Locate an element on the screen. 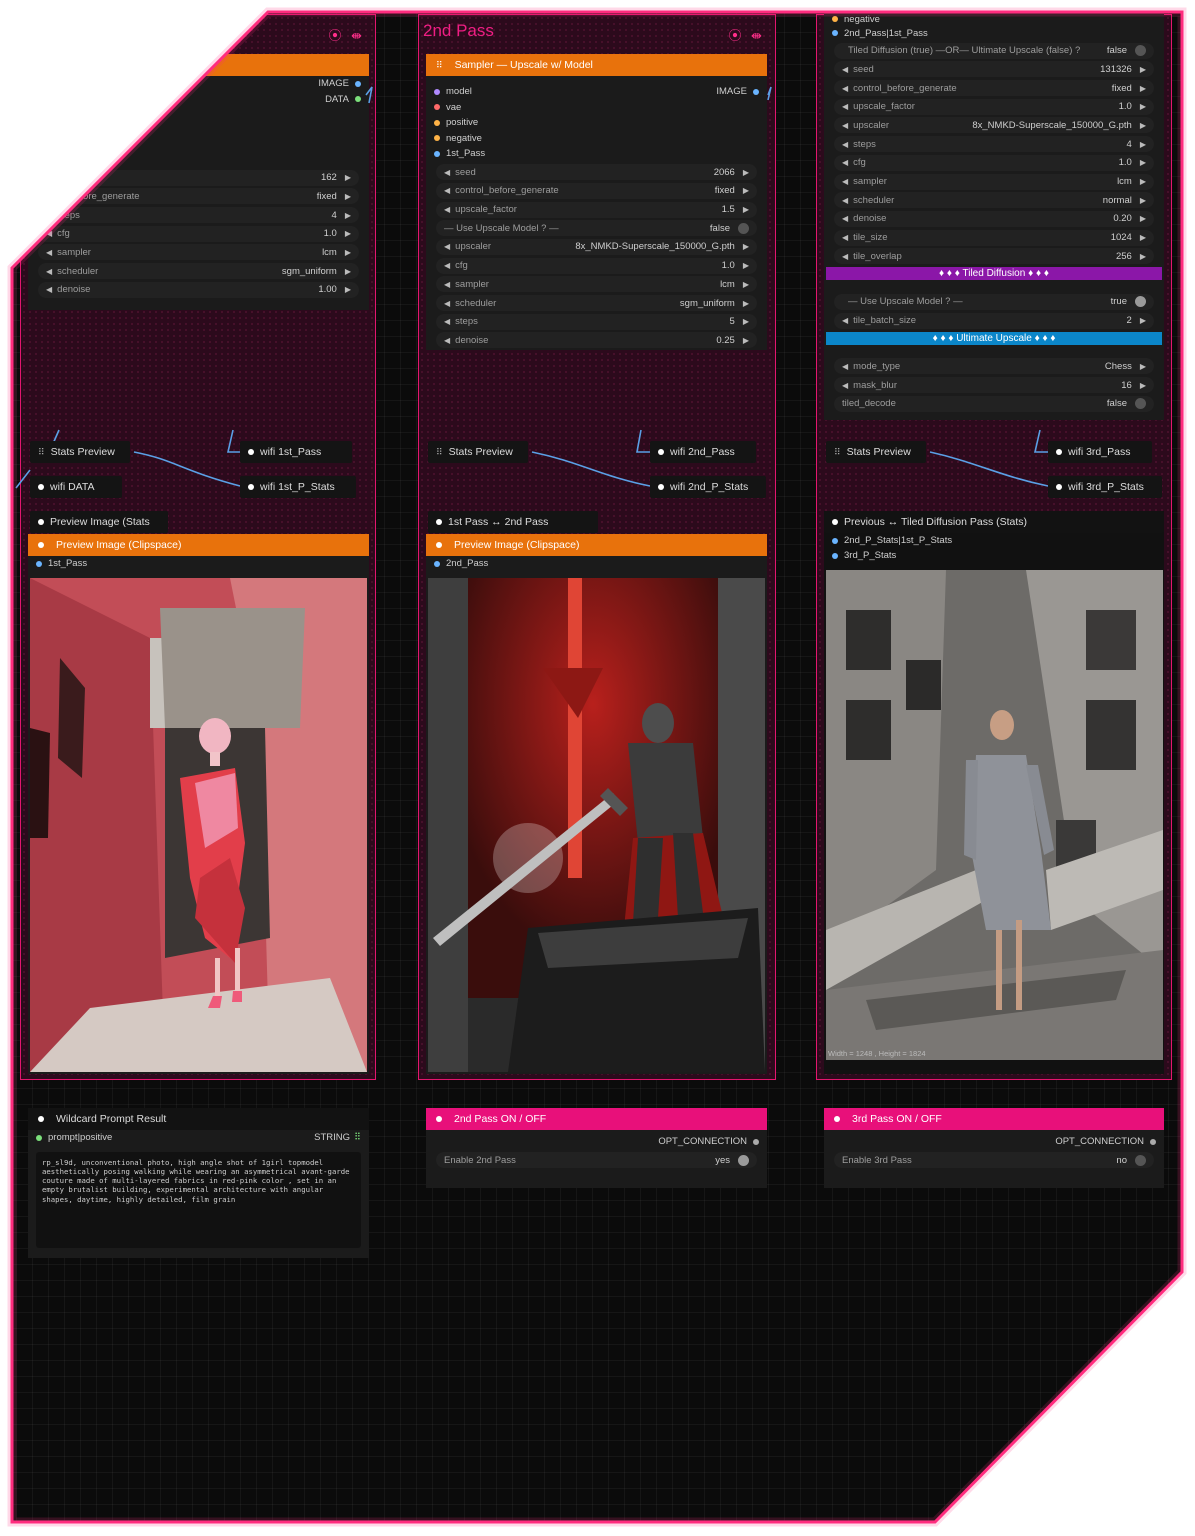 The height and width of the screenshot is (1536, 1195). preview-image-second is located at coordinates (596, 825).